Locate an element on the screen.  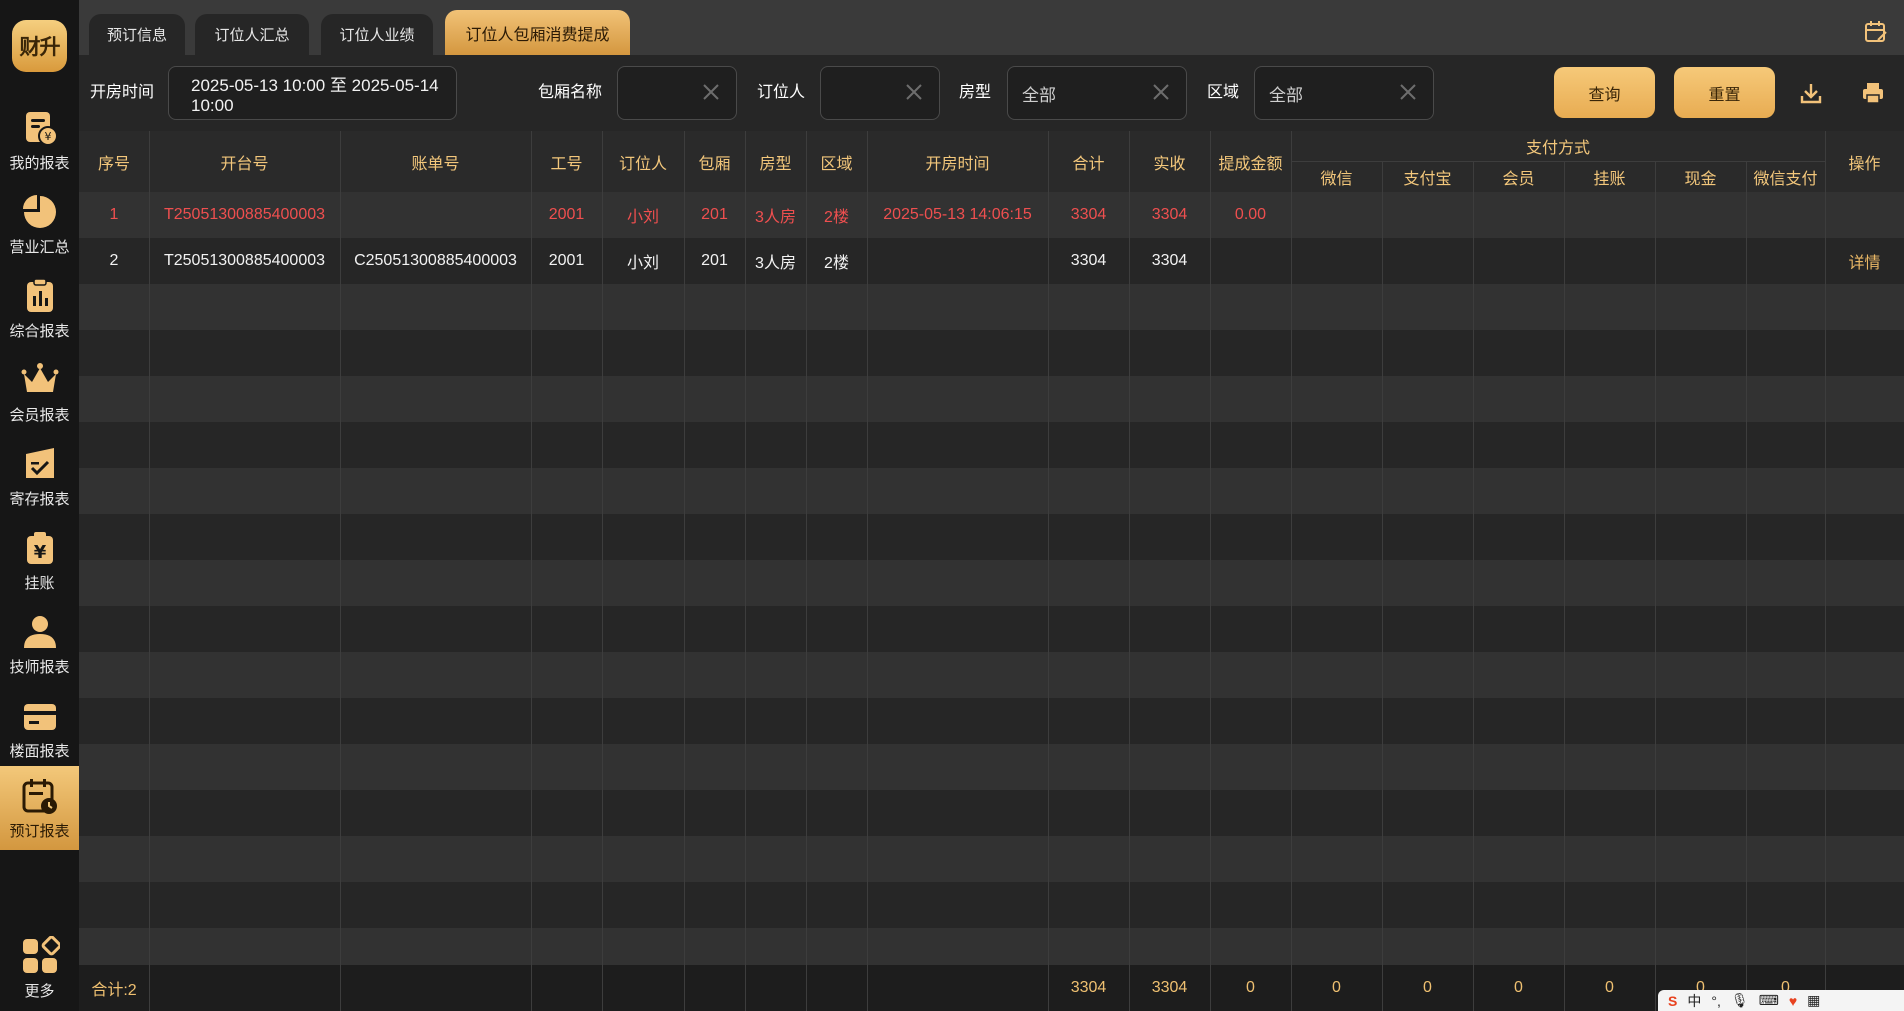
cell-area: 2楼 is located at coordinates (836, 263).